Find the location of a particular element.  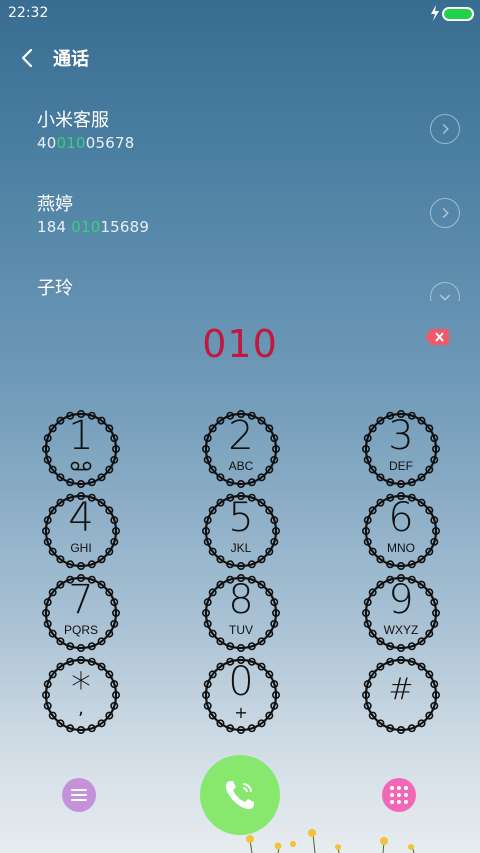

key-letters: WXYZ is located at coordinates (401, 630).